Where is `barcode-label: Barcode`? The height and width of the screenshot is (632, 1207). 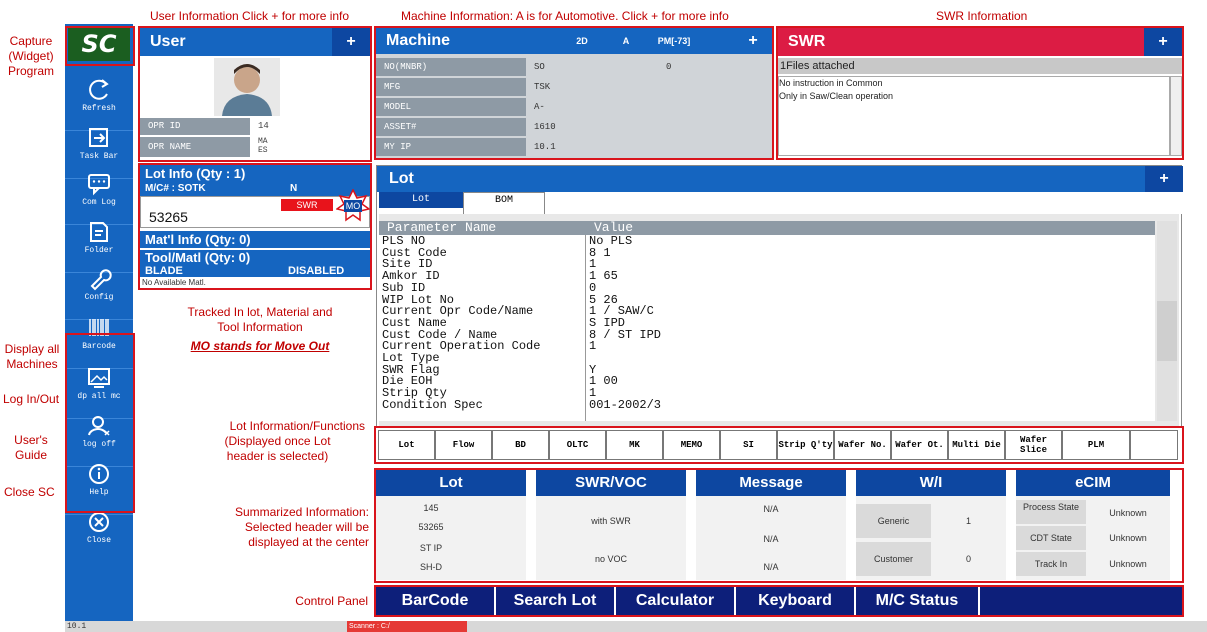
barcode-label: Barcode is located at coordinates (99, 346).